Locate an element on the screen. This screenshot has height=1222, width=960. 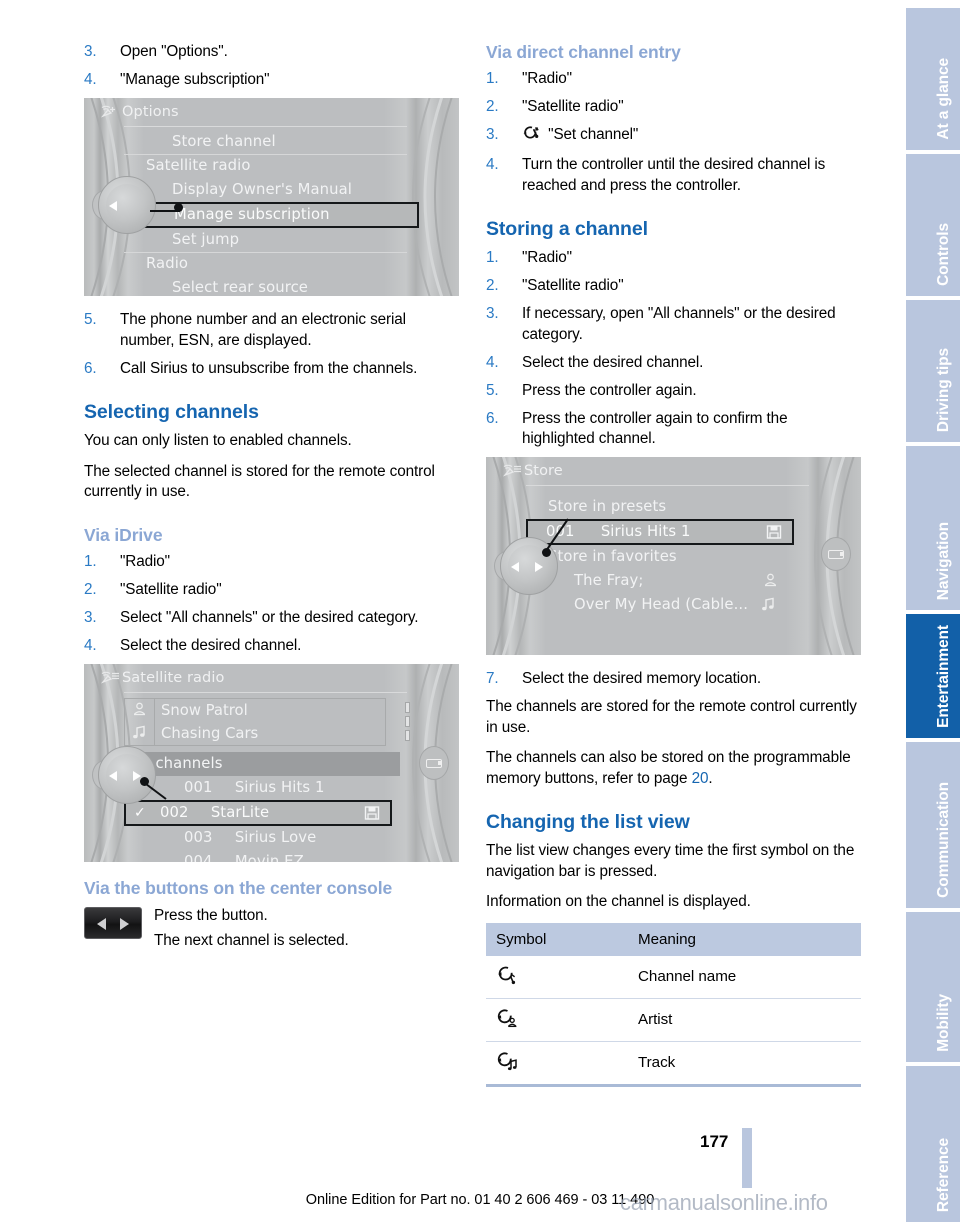
console-line-2: The next channel is selected. is located at coordinates (251, 940).